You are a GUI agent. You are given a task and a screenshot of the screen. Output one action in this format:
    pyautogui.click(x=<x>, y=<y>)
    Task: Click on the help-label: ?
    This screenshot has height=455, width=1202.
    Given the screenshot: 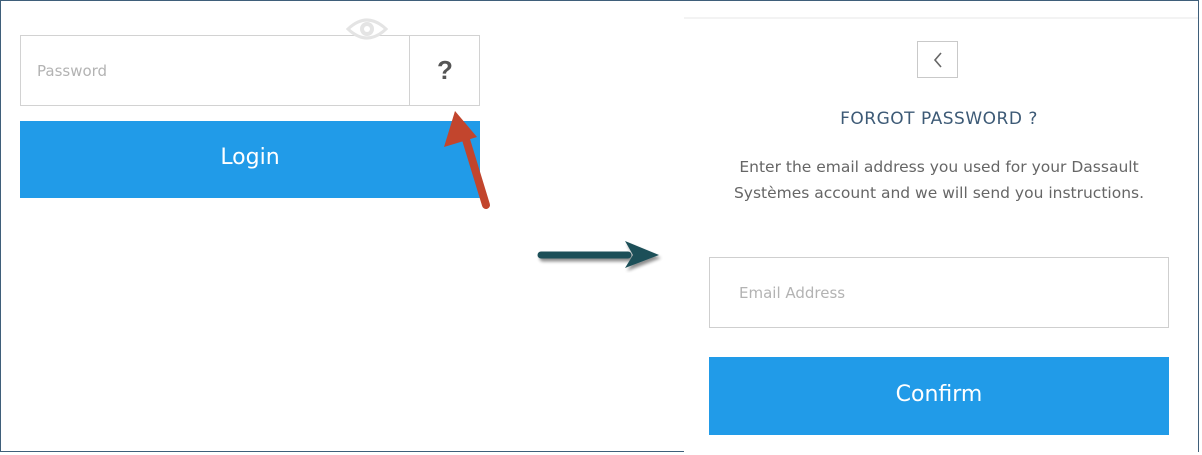 What is the action you would take?
    pyautogui.click(x=445, y=70)
    